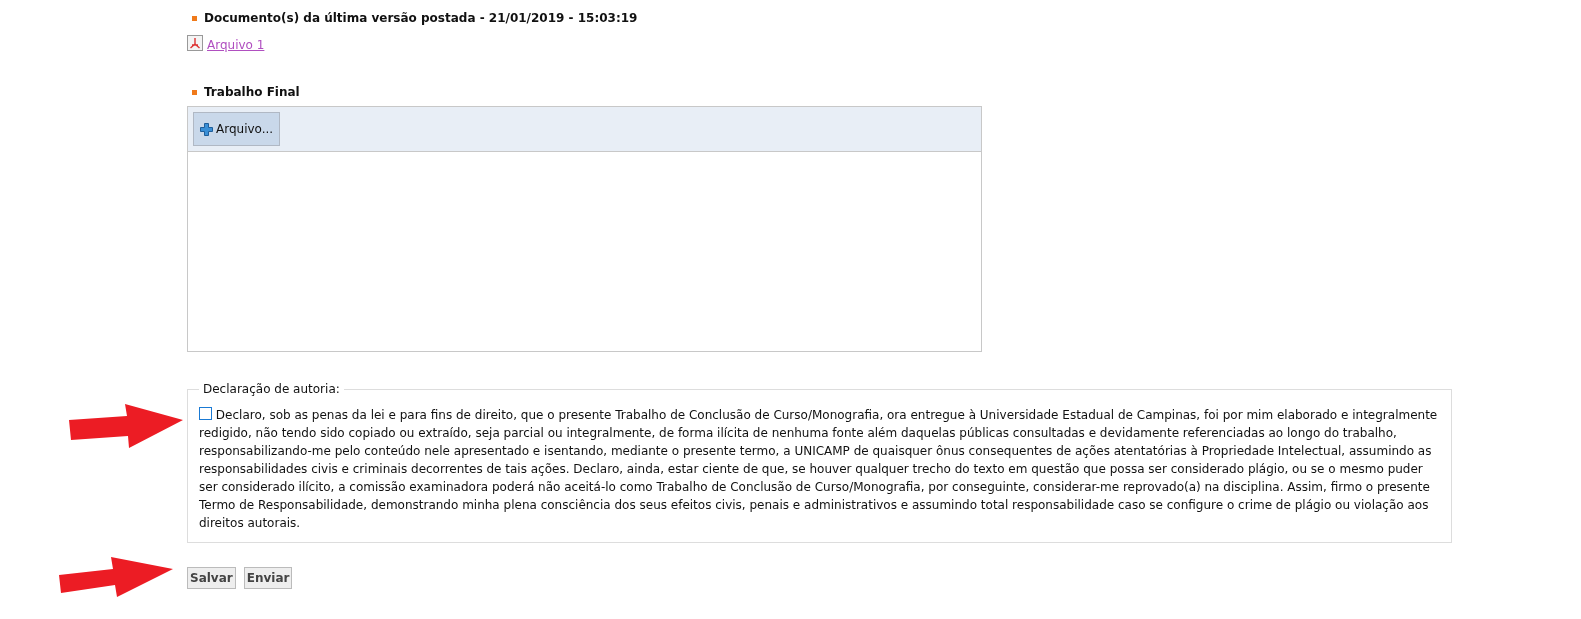 The image size is (1581, 619). What do you see at coordinates (211, 578) in the screenshot?
I see `form-button: Salvar` at bounding box center [211, 578].